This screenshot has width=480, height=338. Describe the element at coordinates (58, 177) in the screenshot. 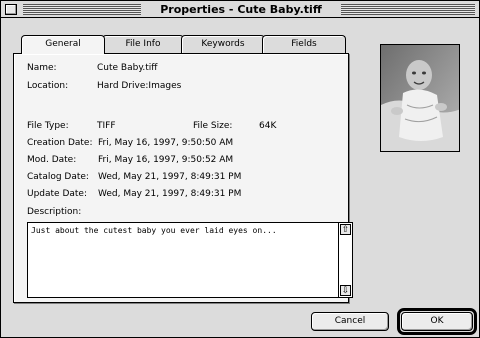

I see `catalog-date-label: Catalog Date:` at that location.